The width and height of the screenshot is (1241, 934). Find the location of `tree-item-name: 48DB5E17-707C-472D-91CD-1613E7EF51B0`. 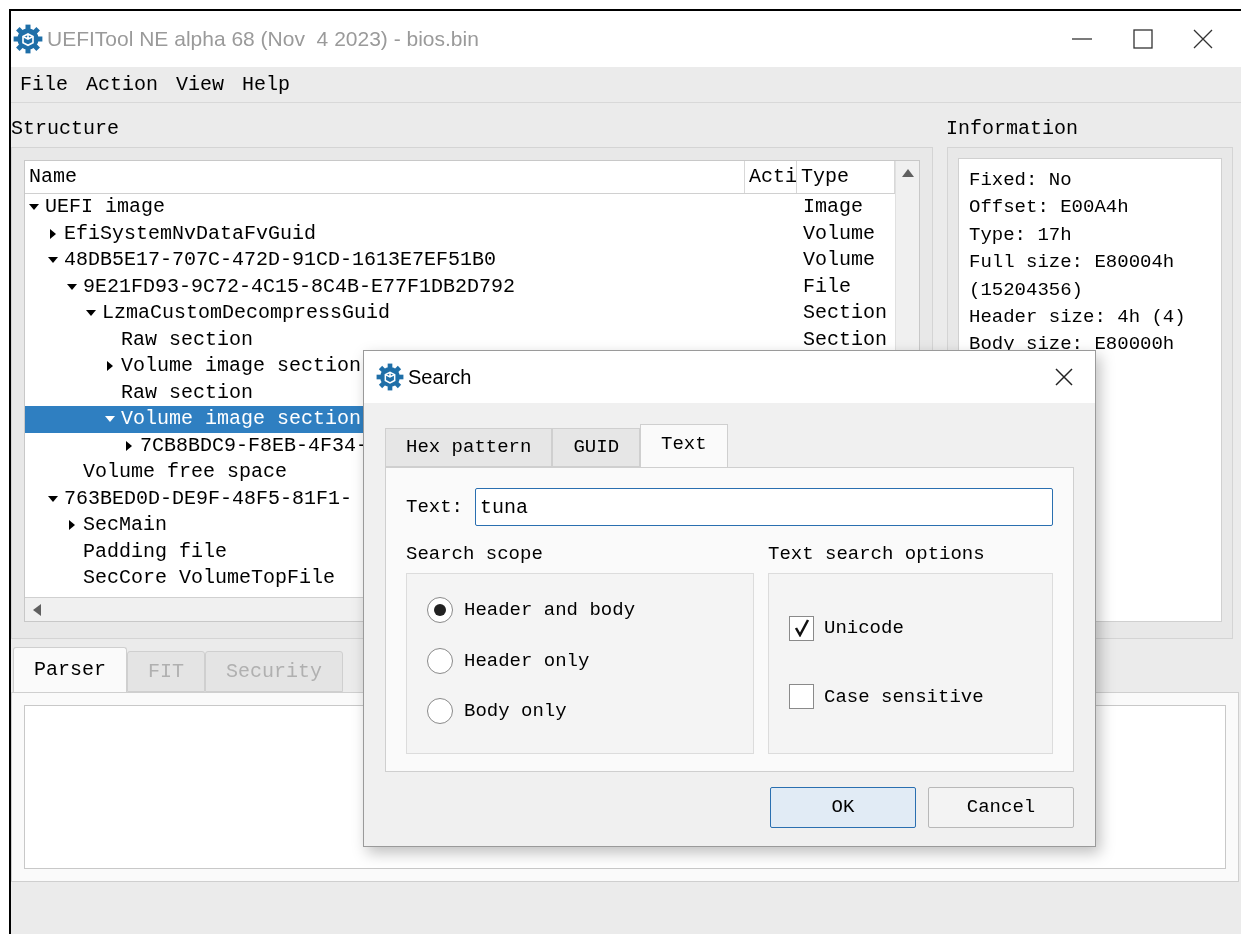

tree-item-name: 48DB5E17-707C-472D-91CD-1613E7EF51B0 is located at coordinates (280, 260).